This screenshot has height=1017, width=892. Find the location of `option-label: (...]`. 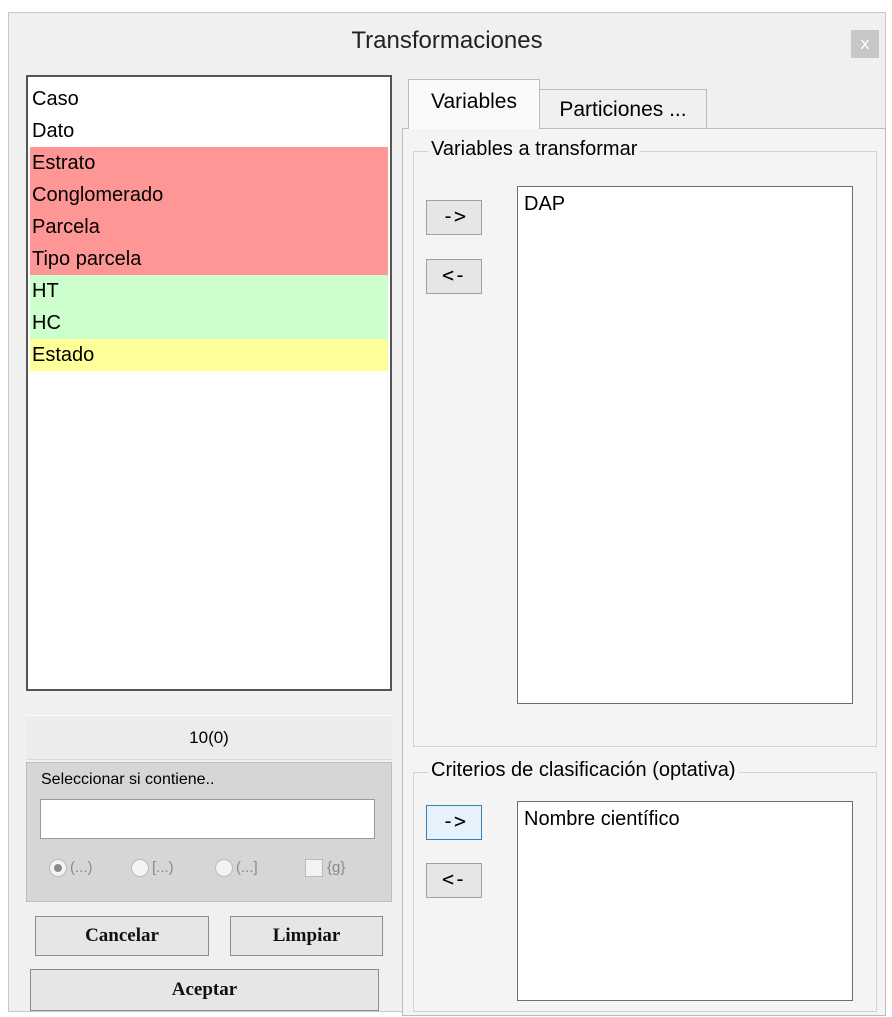

option-label: (...] is located at coordinates (247, 867).